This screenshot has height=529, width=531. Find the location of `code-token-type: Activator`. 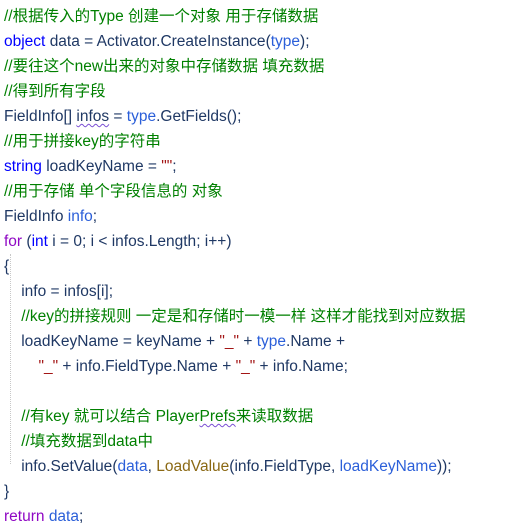

code-token-type: Activator is located at coordinates (126, 41).